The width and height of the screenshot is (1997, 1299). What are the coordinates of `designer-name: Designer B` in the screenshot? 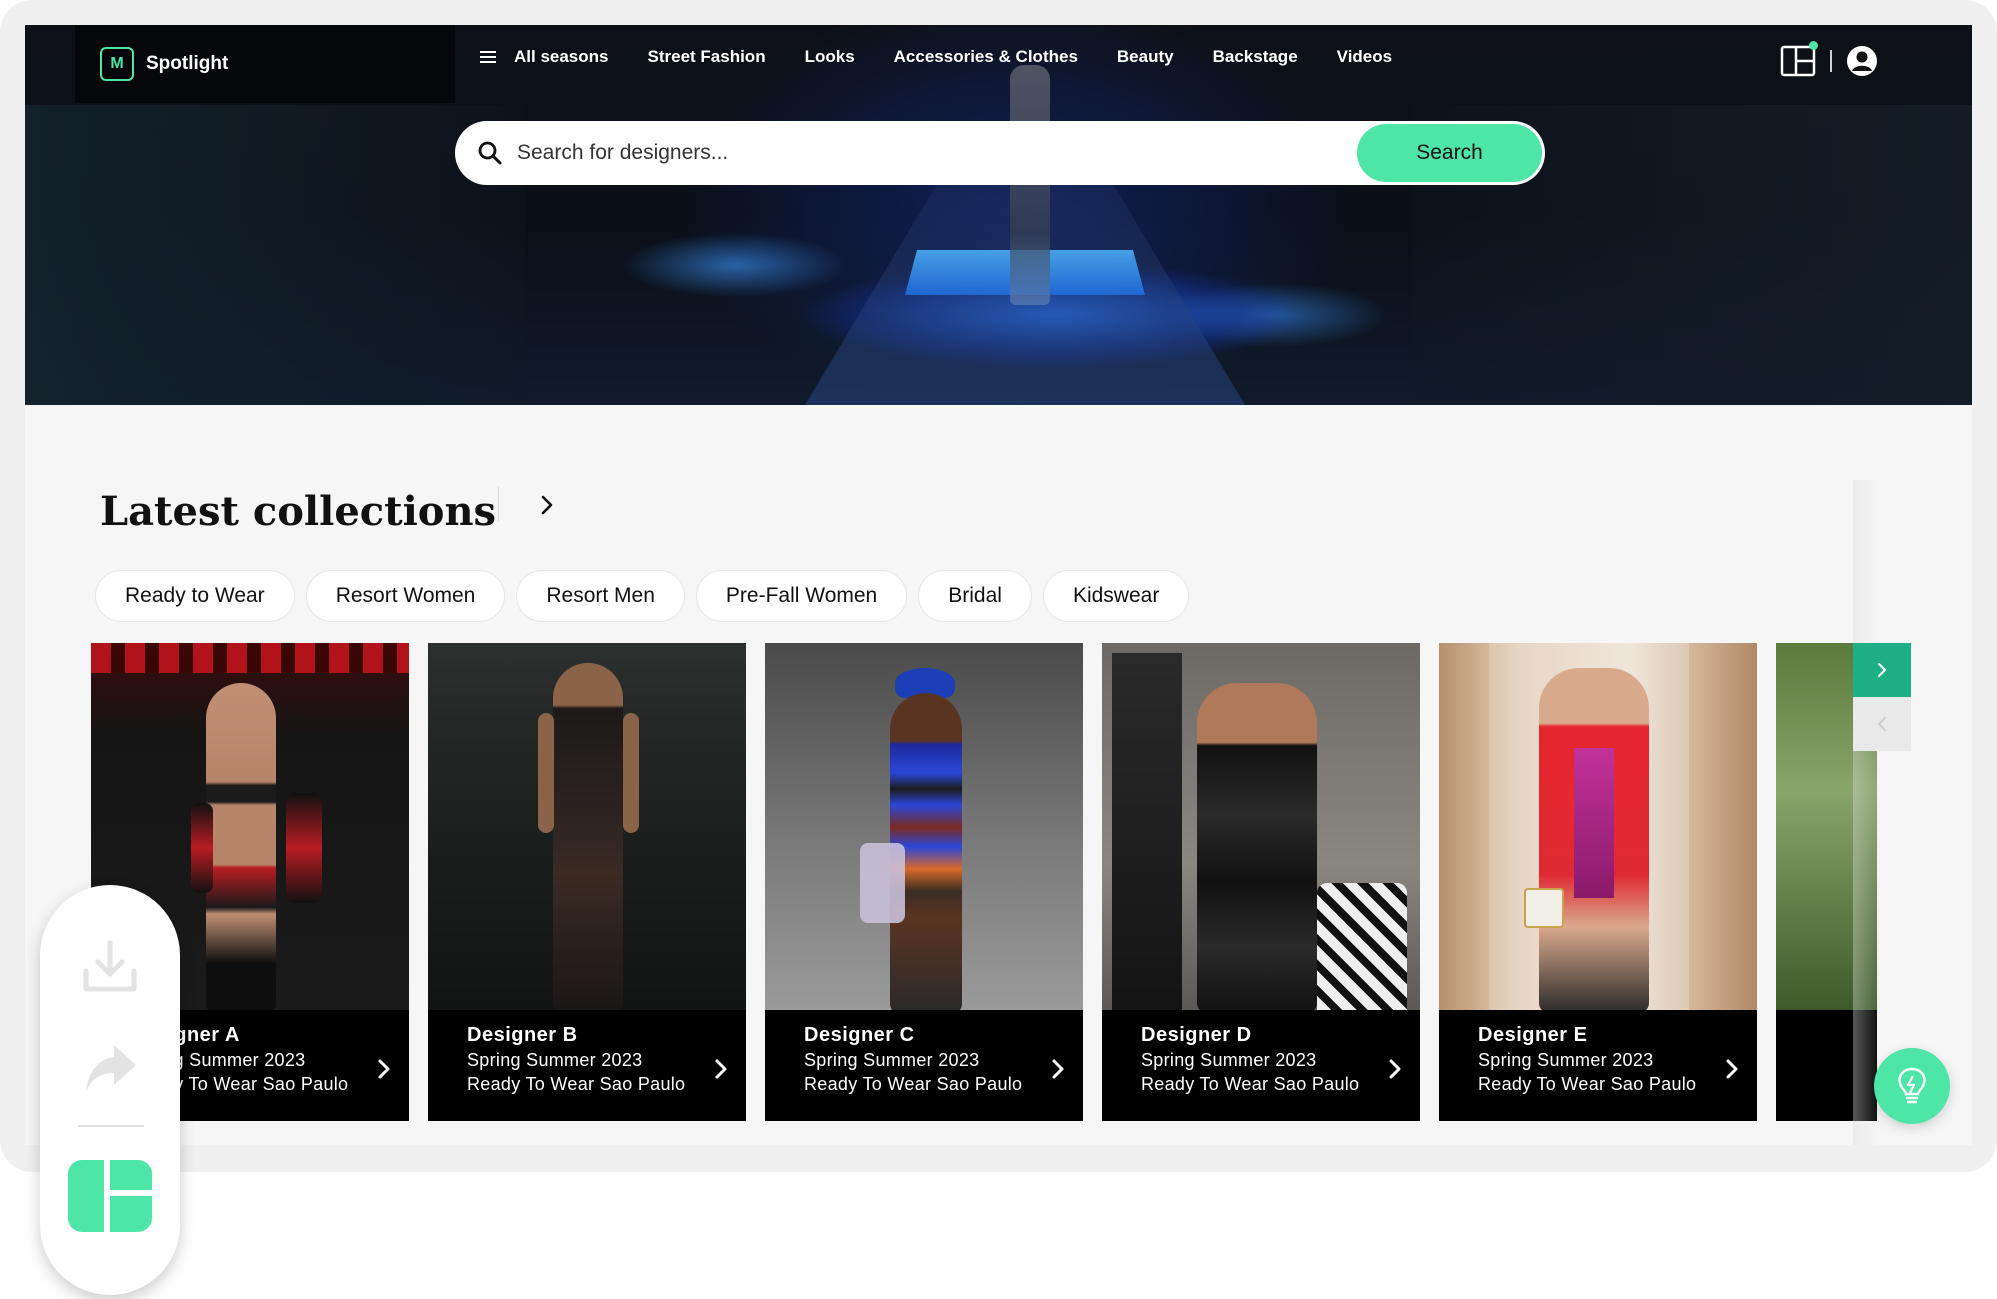 It's located at (522, 1035).